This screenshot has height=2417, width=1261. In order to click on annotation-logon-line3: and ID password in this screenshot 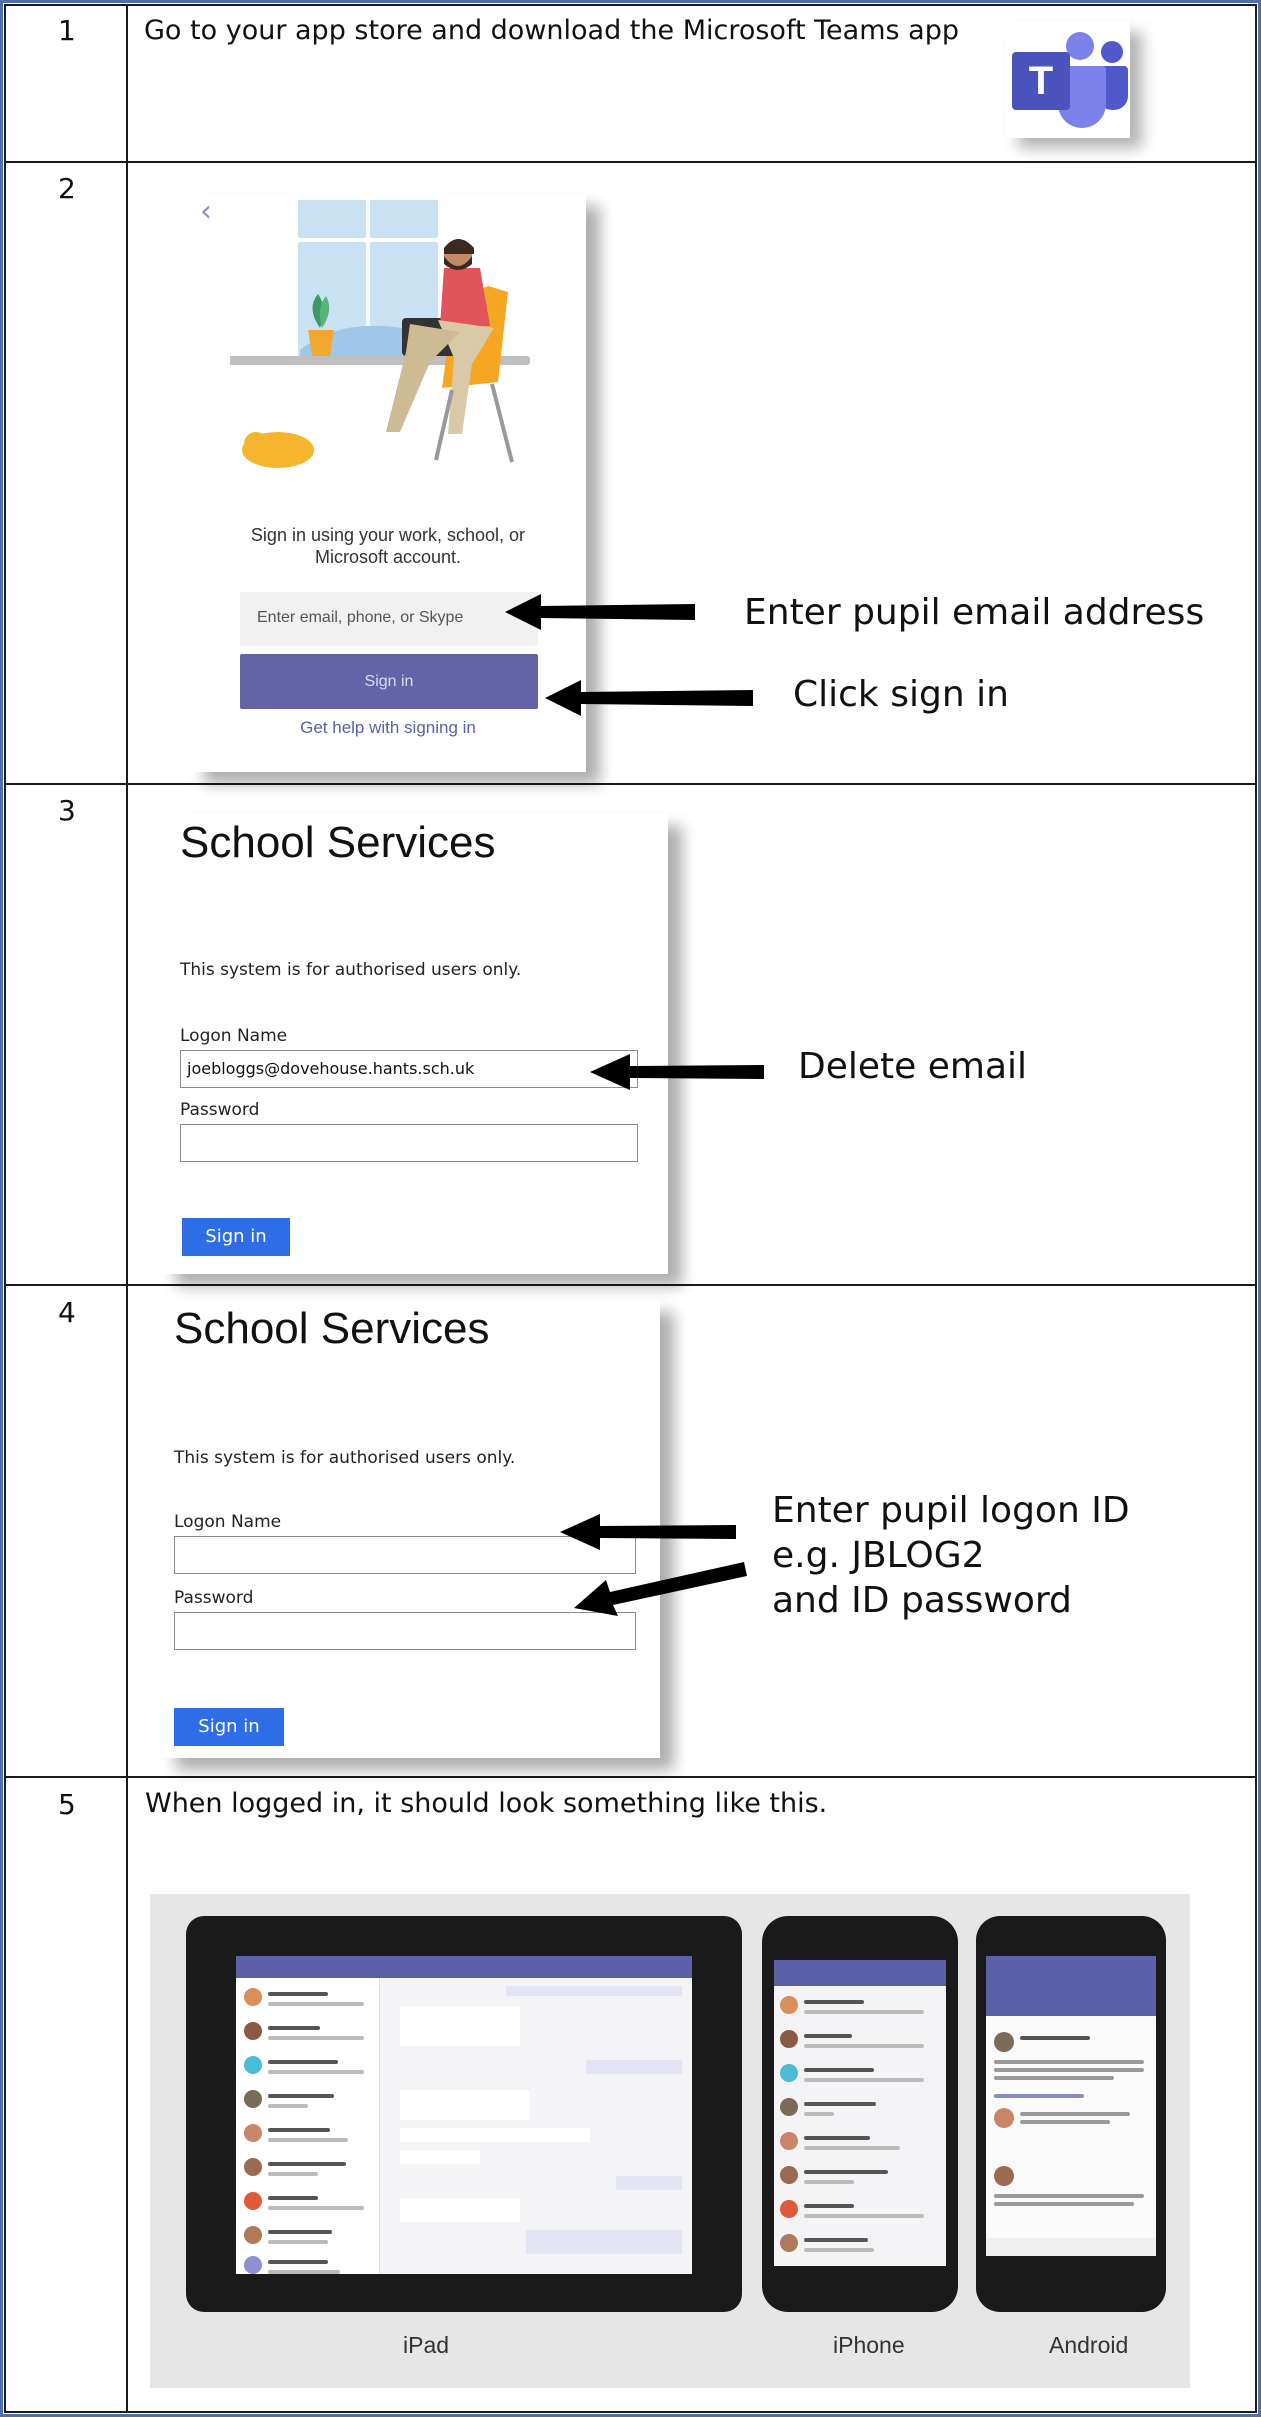, I will do `click(922, 1600)`.